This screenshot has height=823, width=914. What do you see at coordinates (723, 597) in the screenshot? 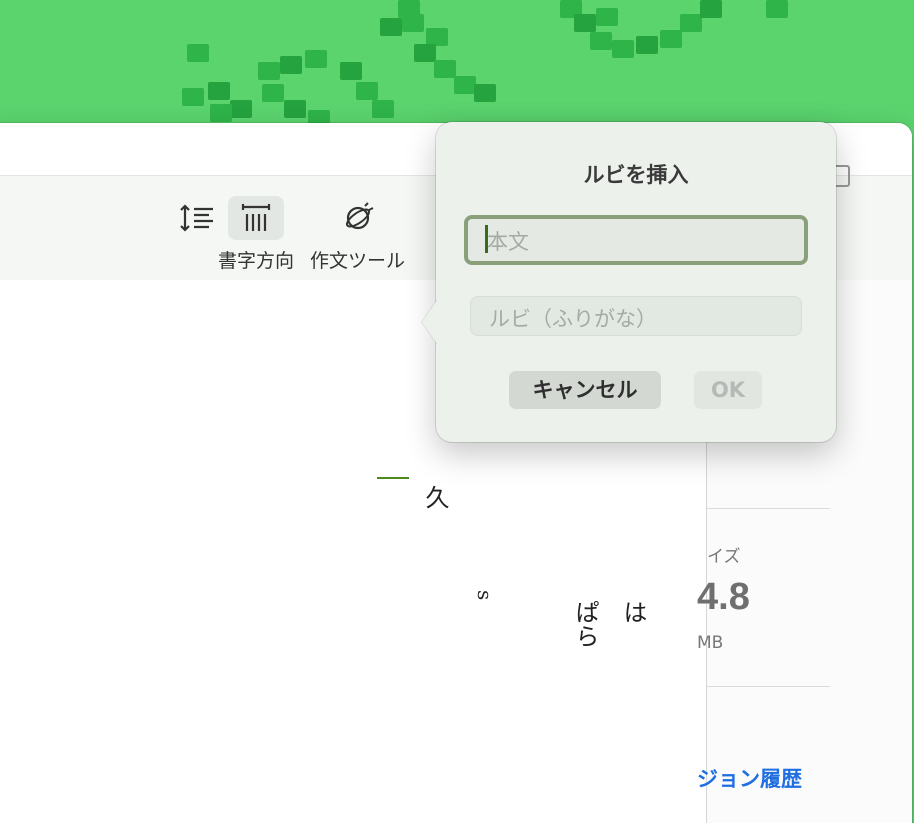
I see `size-value: 4.8` at bounding box center [723, 597].